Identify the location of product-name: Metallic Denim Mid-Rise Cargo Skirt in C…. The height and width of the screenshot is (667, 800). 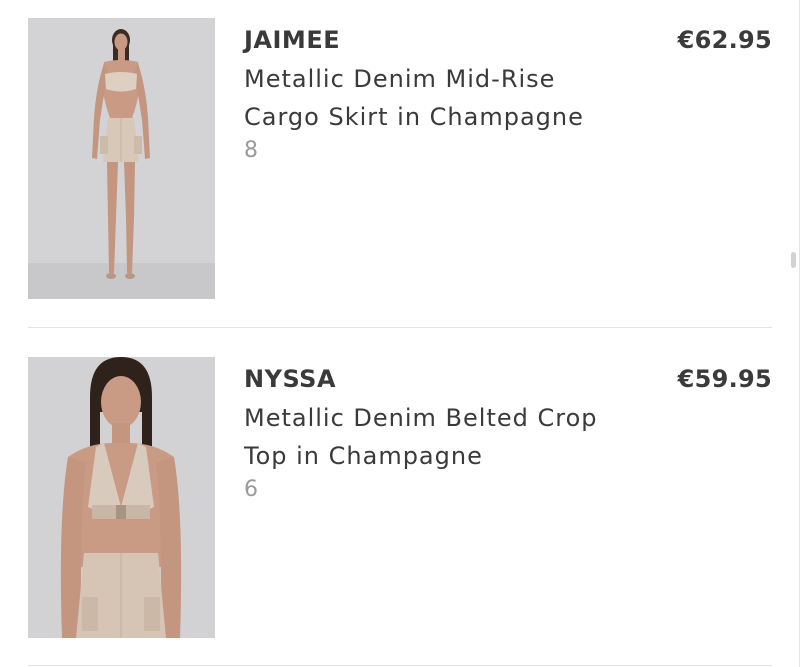
(434, 98).